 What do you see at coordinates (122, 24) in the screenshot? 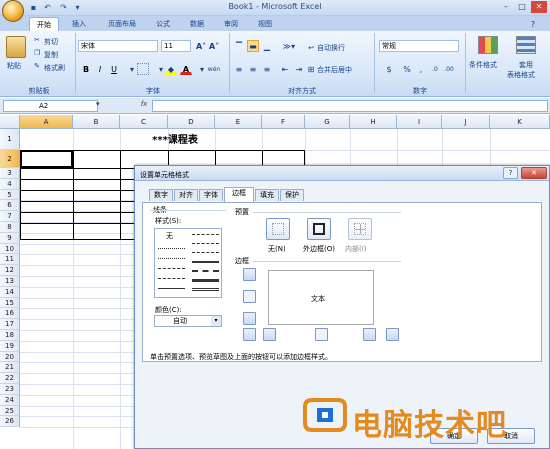
I see `tab-page-layout: 页面布局` at bounding box center [122, 24].